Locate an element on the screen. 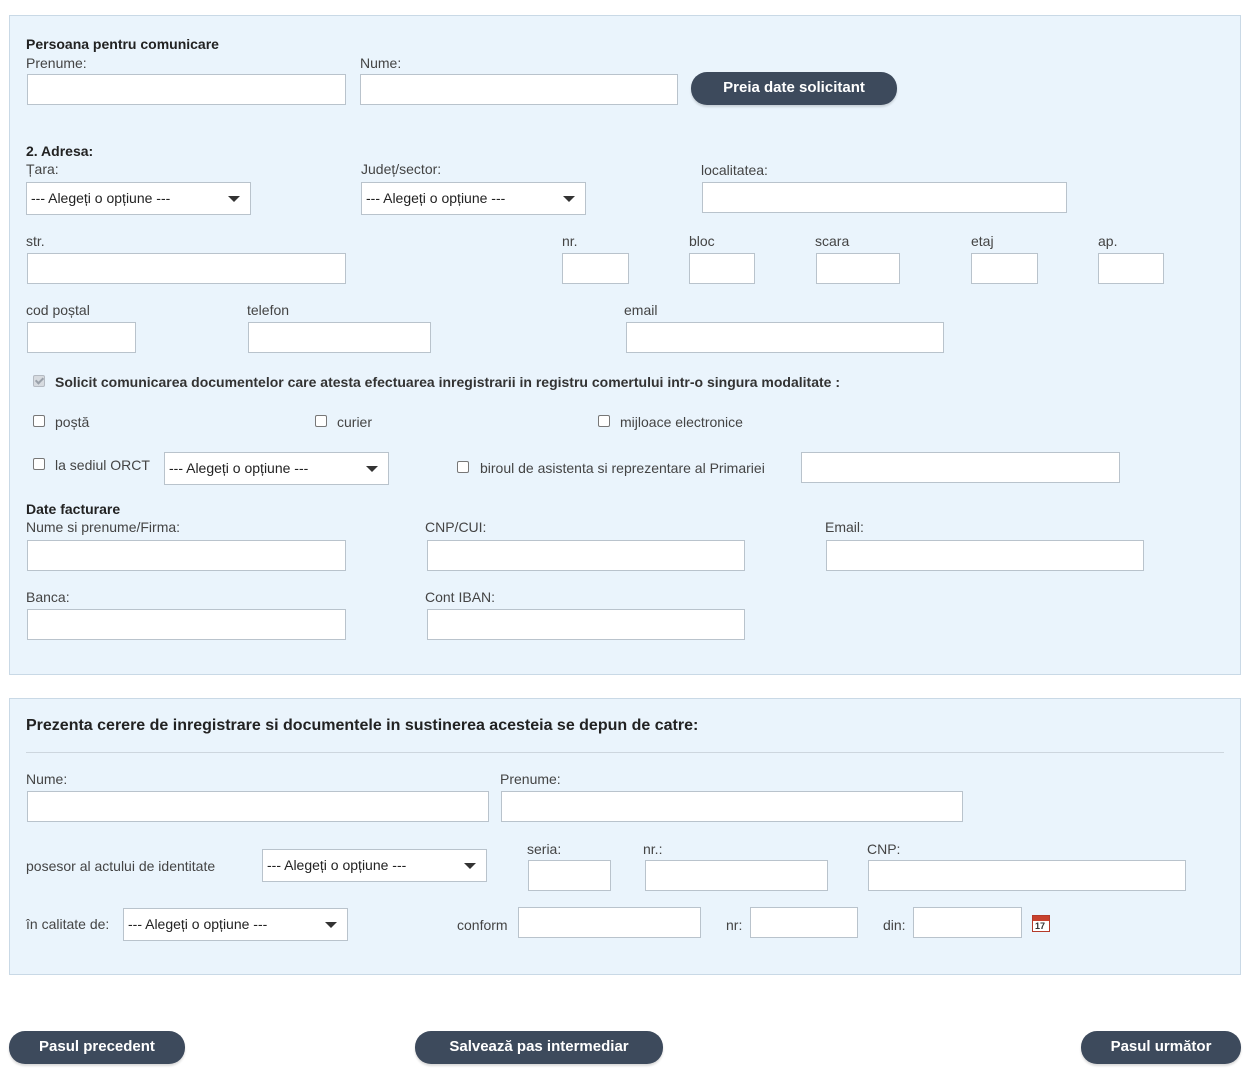 The image size is (1243, 1068). electronice-checkbox is located at coordinates (604, 421).